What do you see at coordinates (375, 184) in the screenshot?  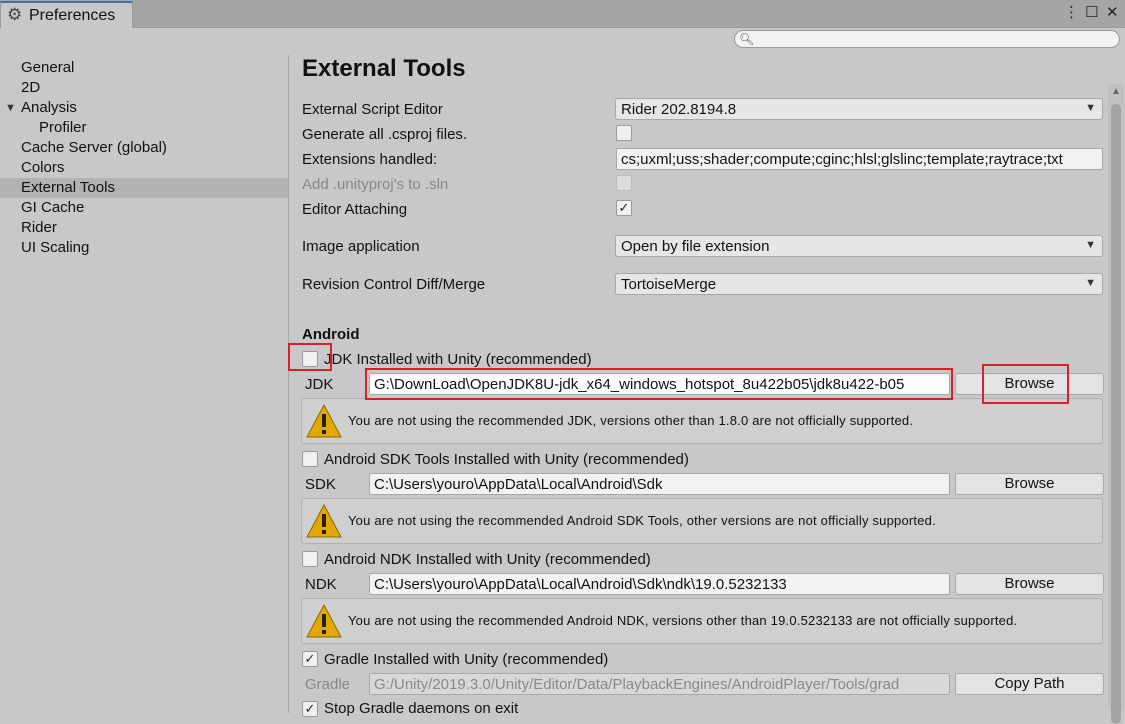 I see `add-unityproj-label: Add .unityproj's to .sln` at bounding box center [375, 184].